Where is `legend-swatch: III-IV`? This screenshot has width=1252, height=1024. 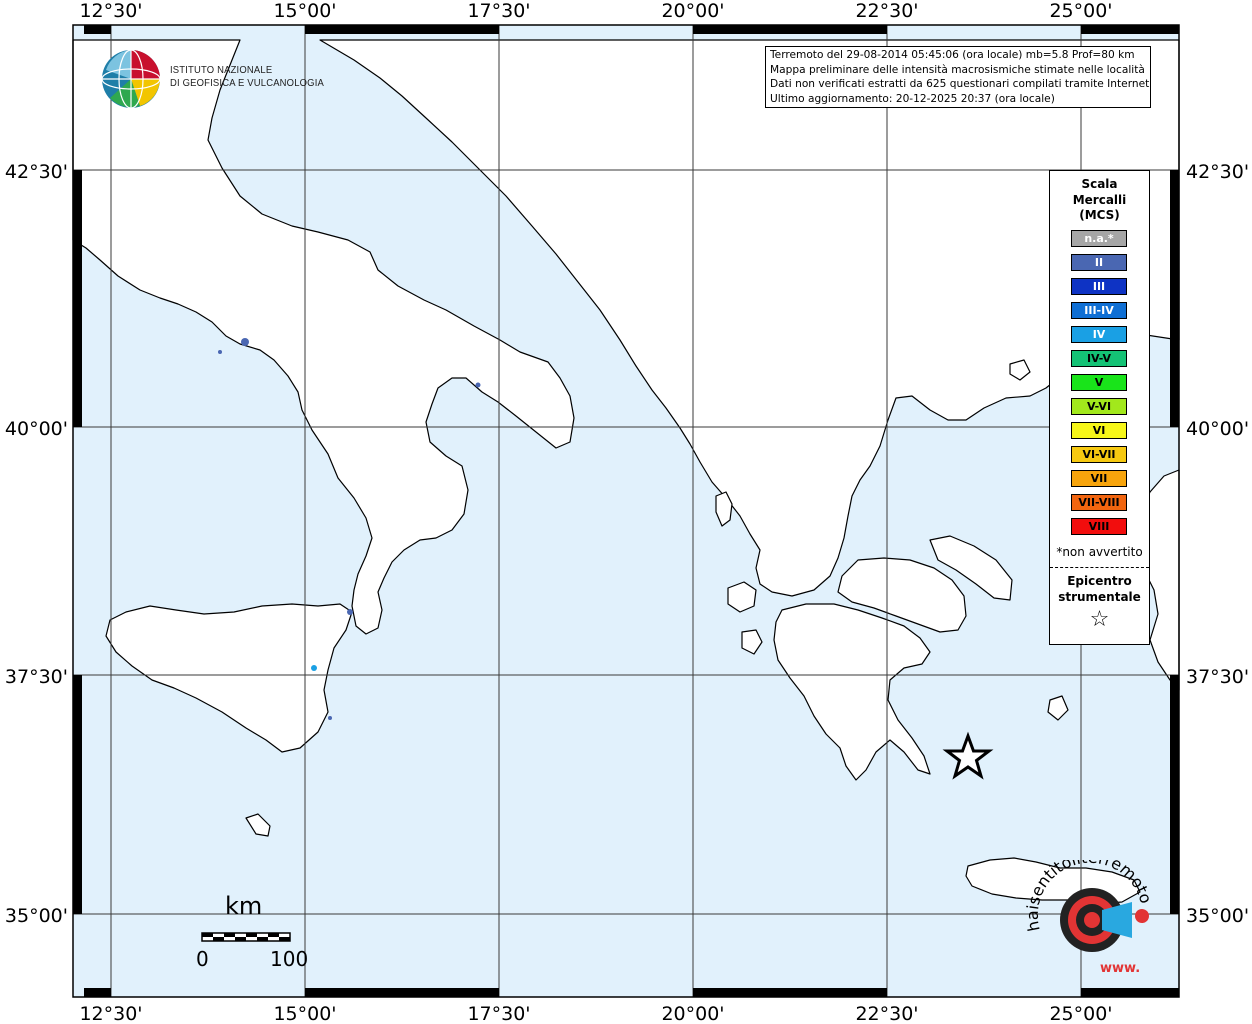 legend-swatch: III-IV is located at coordinates (1099, 310).